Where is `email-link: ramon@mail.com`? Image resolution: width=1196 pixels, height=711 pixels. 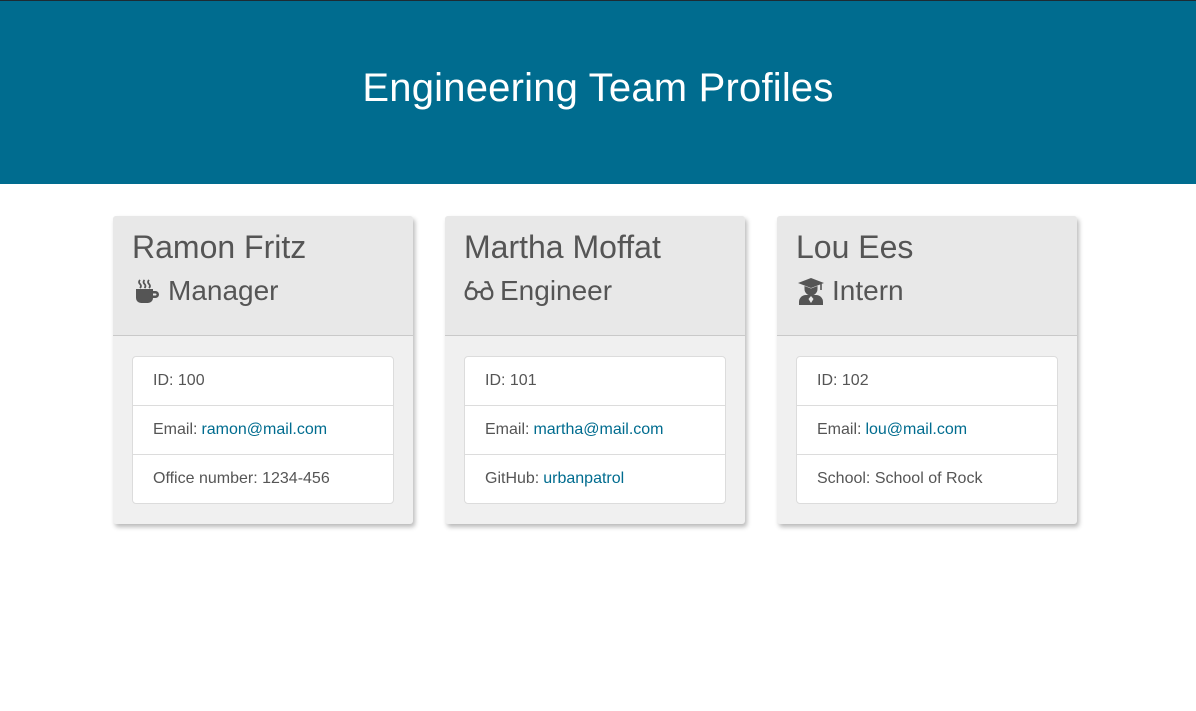 email-link: ramon@mail.com is located at coordinates (264, 430).